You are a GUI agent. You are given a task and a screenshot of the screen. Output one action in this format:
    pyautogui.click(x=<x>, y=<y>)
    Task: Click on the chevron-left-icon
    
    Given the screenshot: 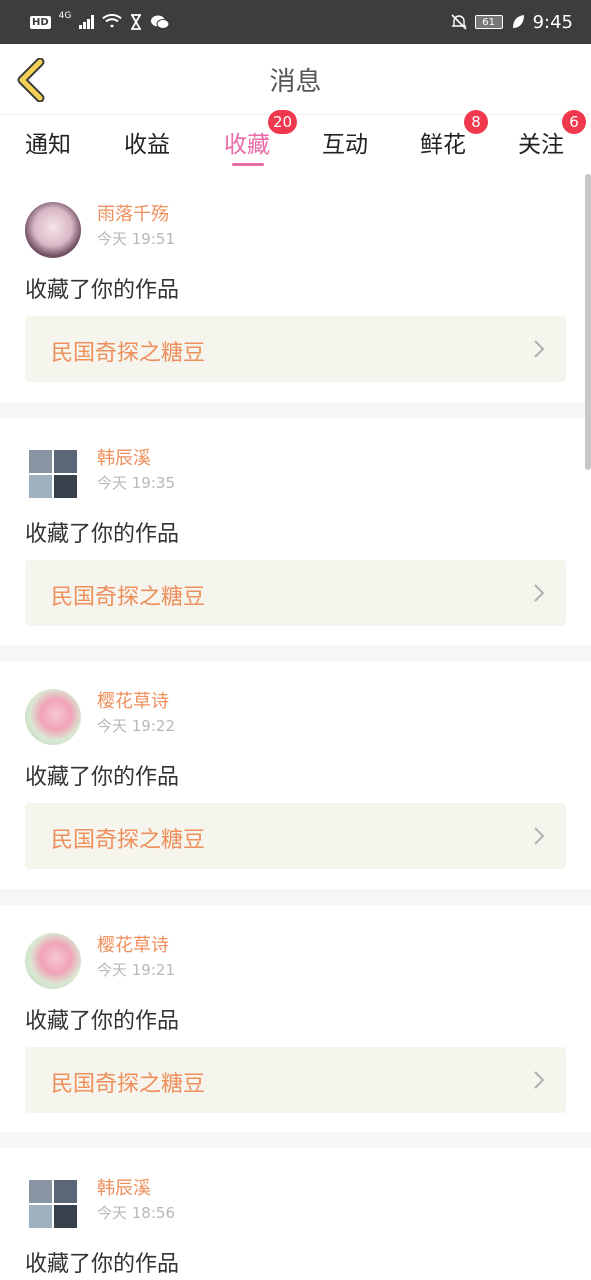 What is the action you would take?
    pyautogui.click(x=31, y=80)
    